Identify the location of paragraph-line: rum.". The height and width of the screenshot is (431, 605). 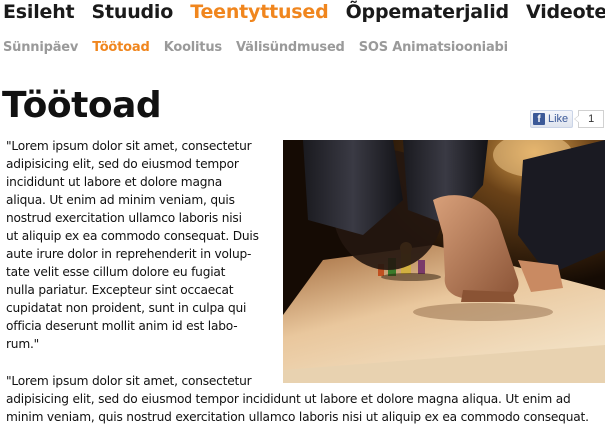
(23, 344).